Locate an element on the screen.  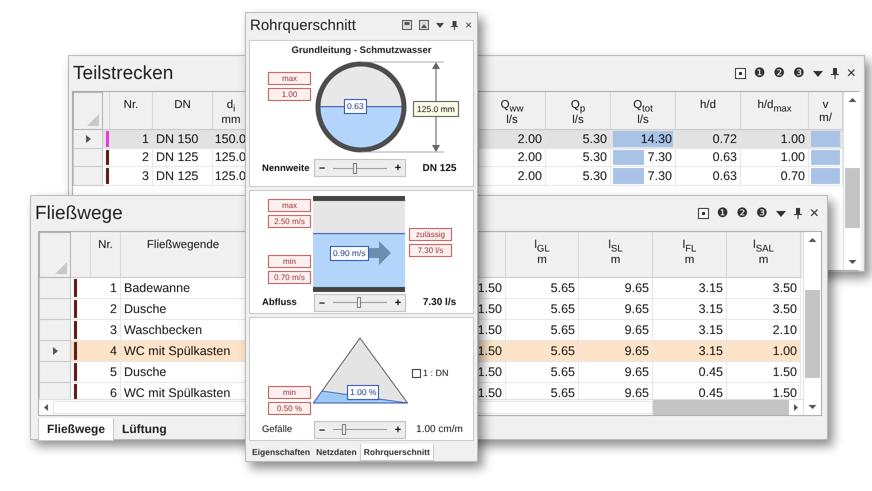
tab: Fließwege is located at coordinates (76, 429).